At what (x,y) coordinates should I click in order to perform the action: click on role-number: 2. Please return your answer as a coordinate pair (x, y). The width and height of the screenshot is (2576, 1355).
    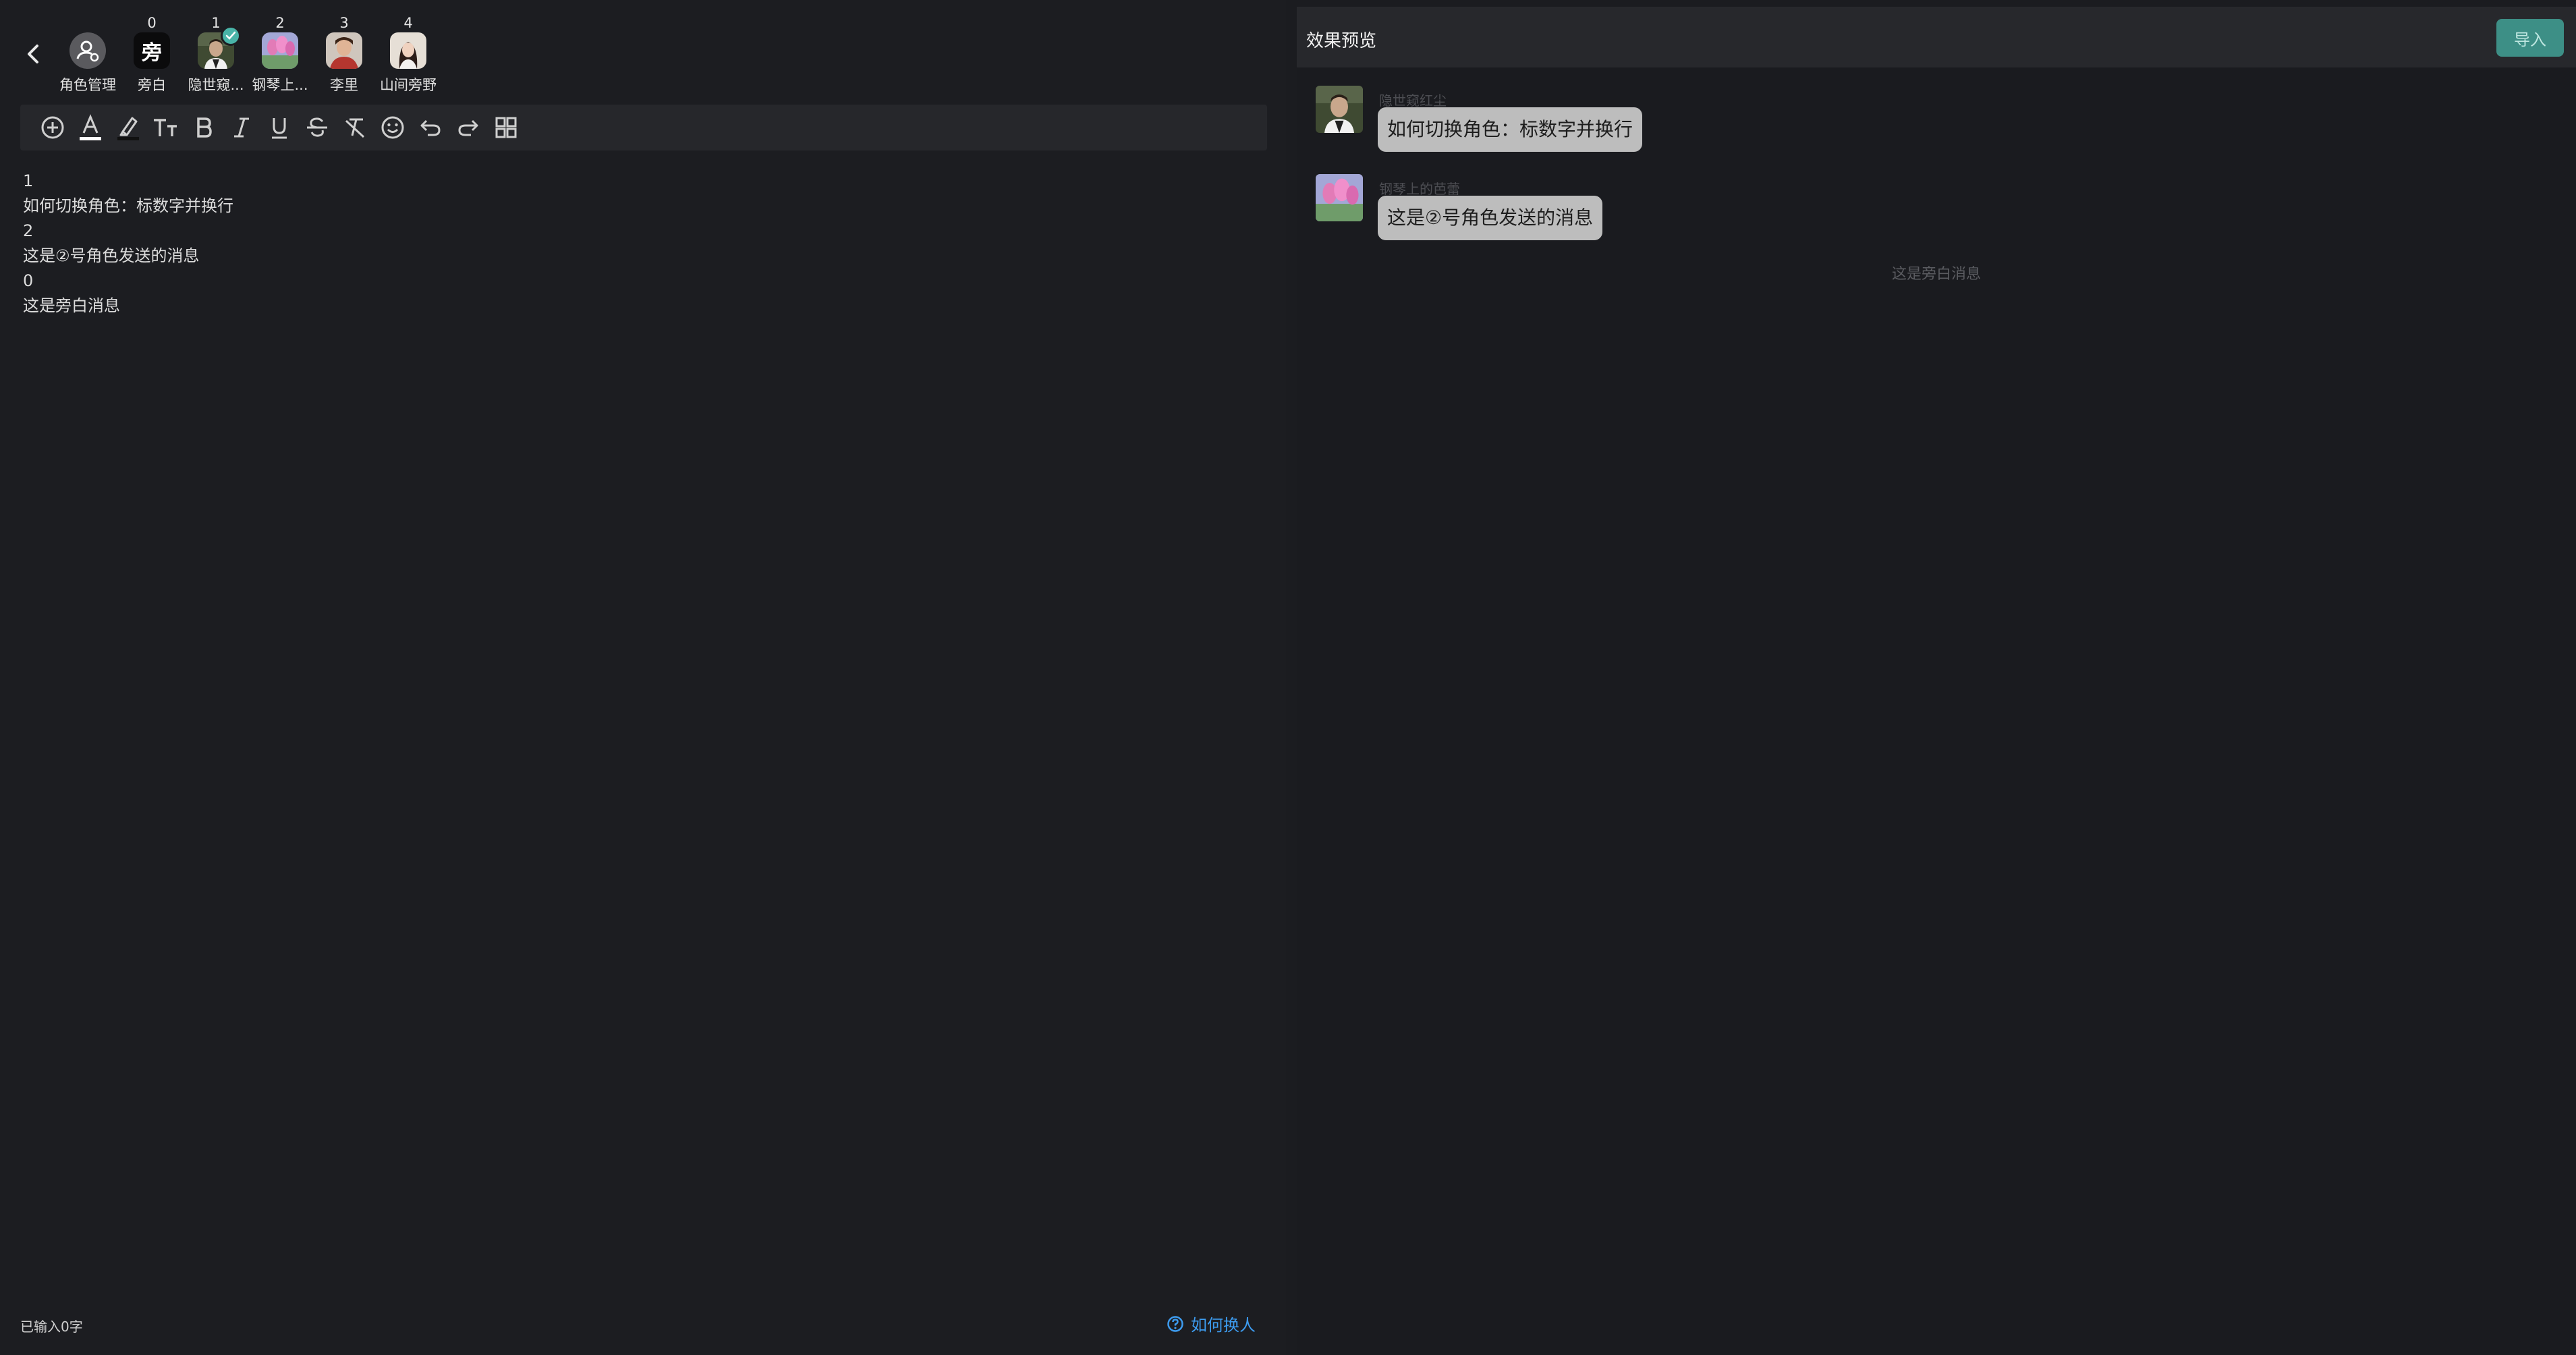
    Looking at the image, I should click on (280, 23).